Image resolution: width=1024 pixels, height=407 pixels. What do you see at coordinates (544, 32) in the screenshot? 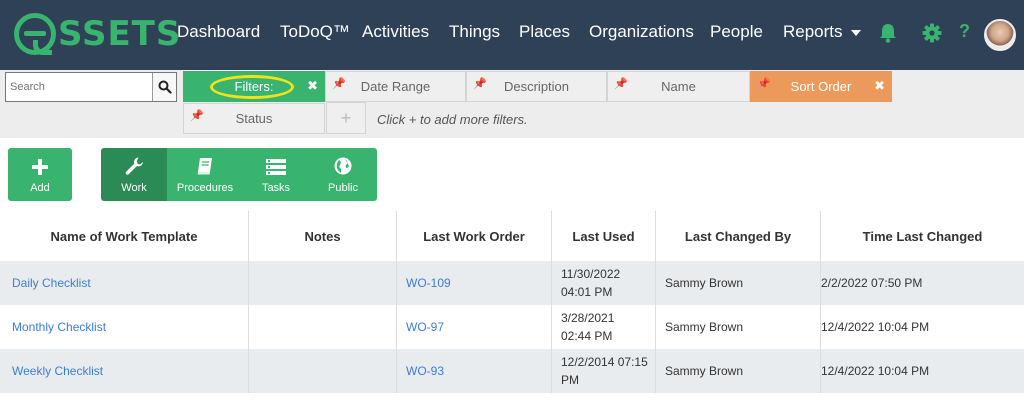
I see `nav-places: Places` at bounding box center [544, 32].